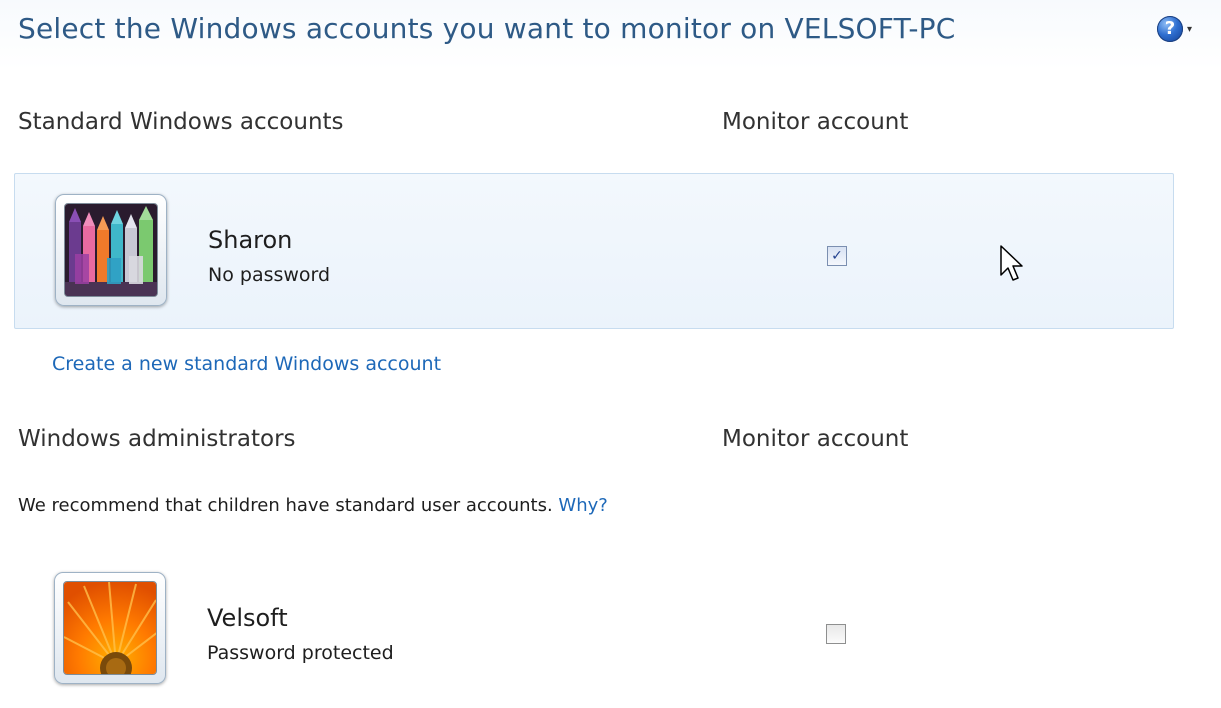 The height and width of the screenshot is (708, 1221). What do you see at coordinates (1190, 29) in the screenshot?
I see `chevron-down-icon: ▾` at bounding box center [1190, 29].